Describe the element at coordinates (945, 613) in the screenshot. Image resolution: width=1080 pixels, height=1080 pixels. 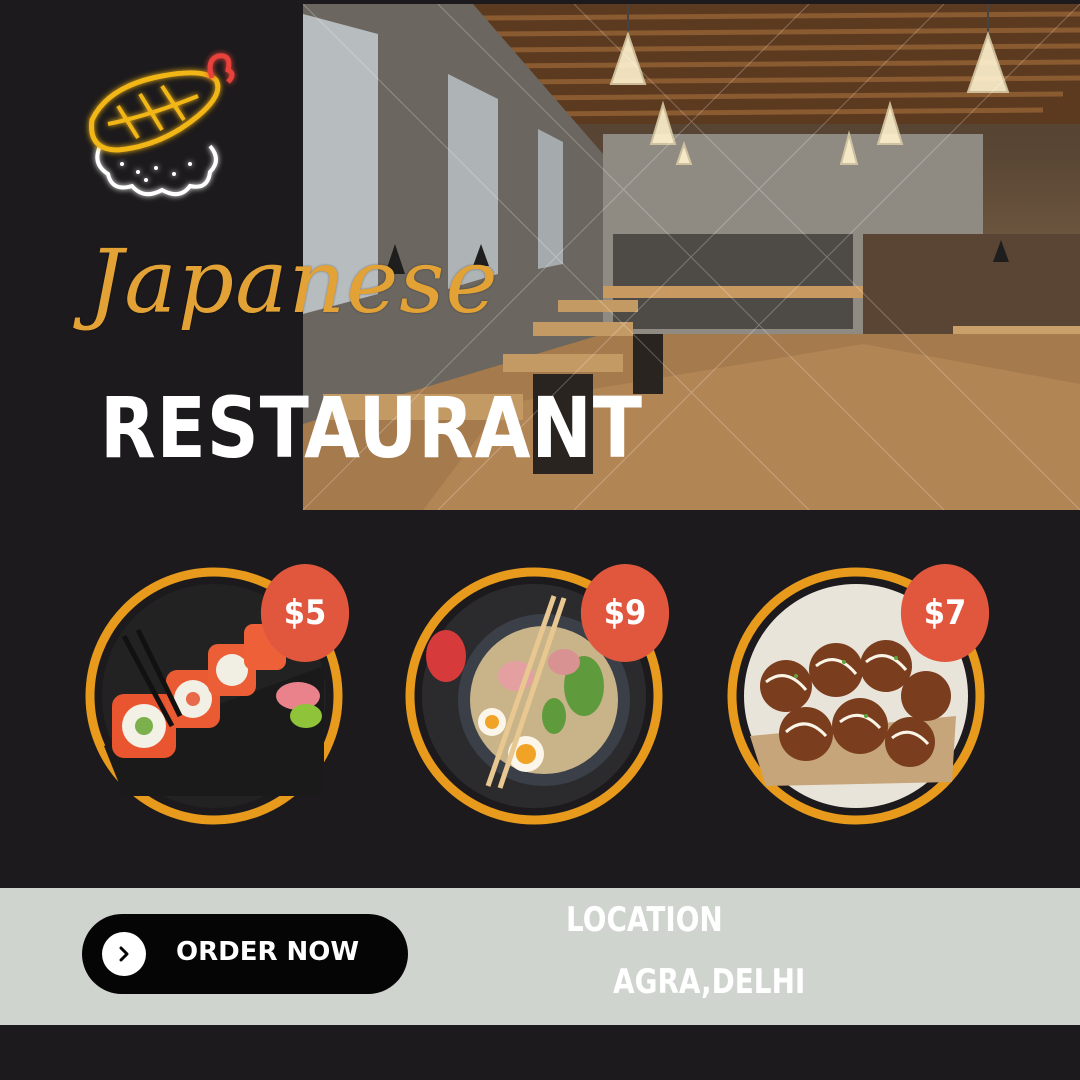
I see `price-badge: $7` at that location.